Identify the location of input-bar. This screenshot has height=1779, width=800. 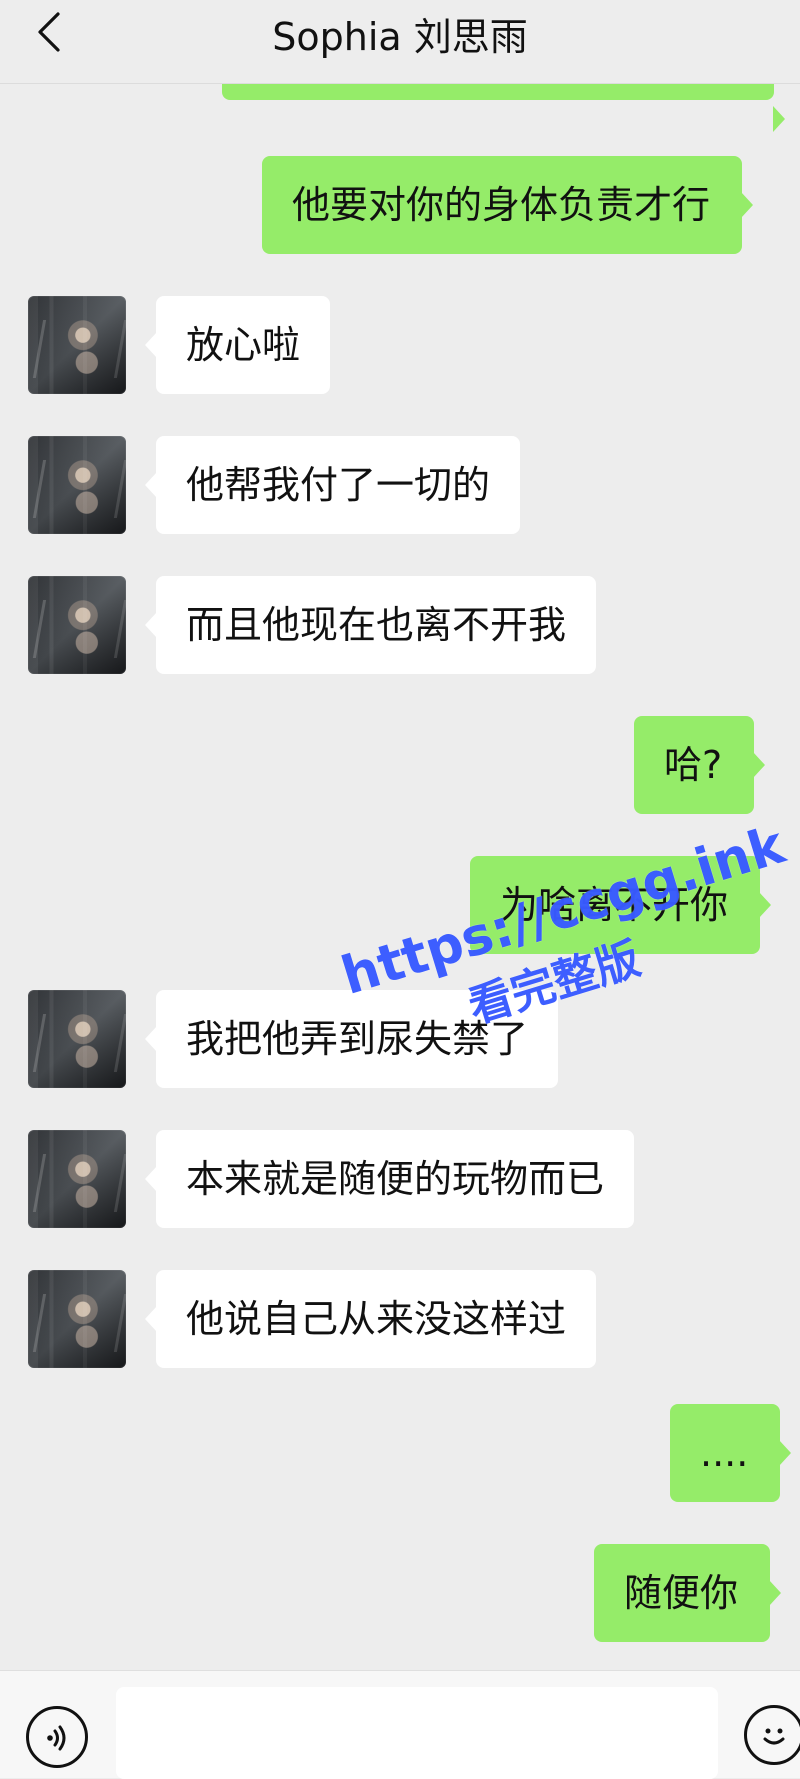
(400, 1724).